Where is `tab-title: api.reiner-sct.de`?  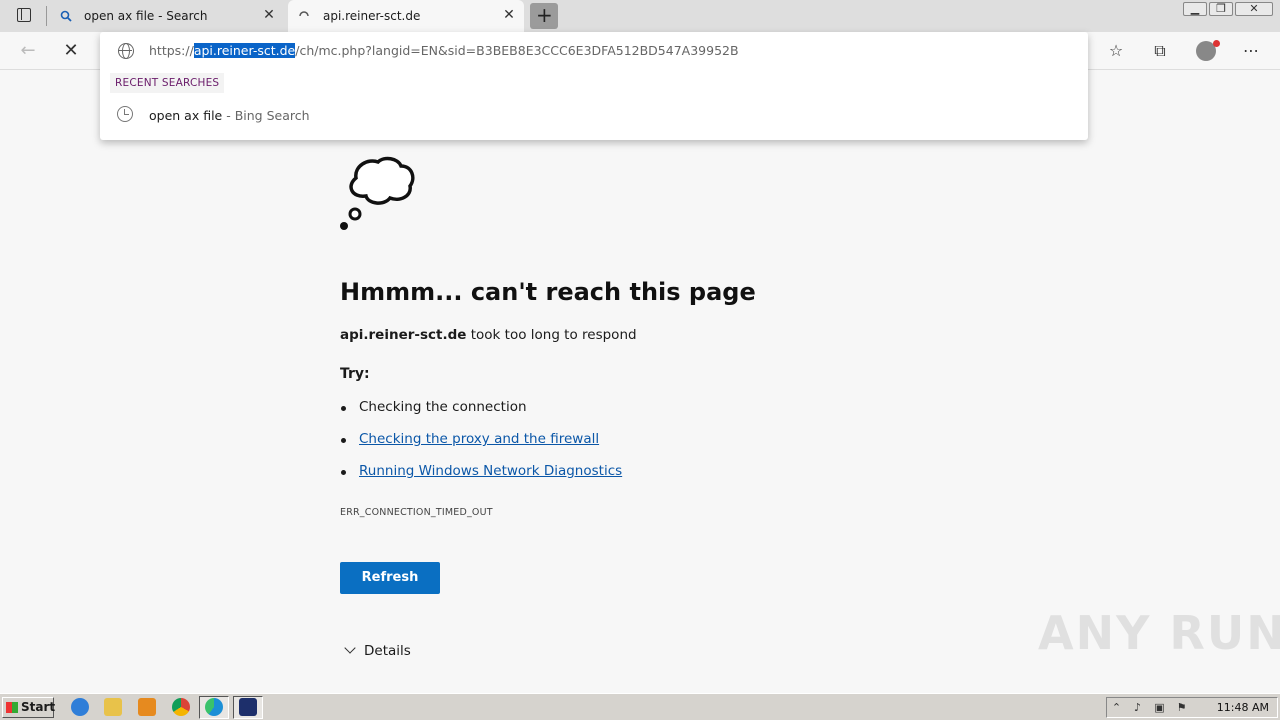
tab-title: api.reiner-sct.de is located at coordinates (372, 16).